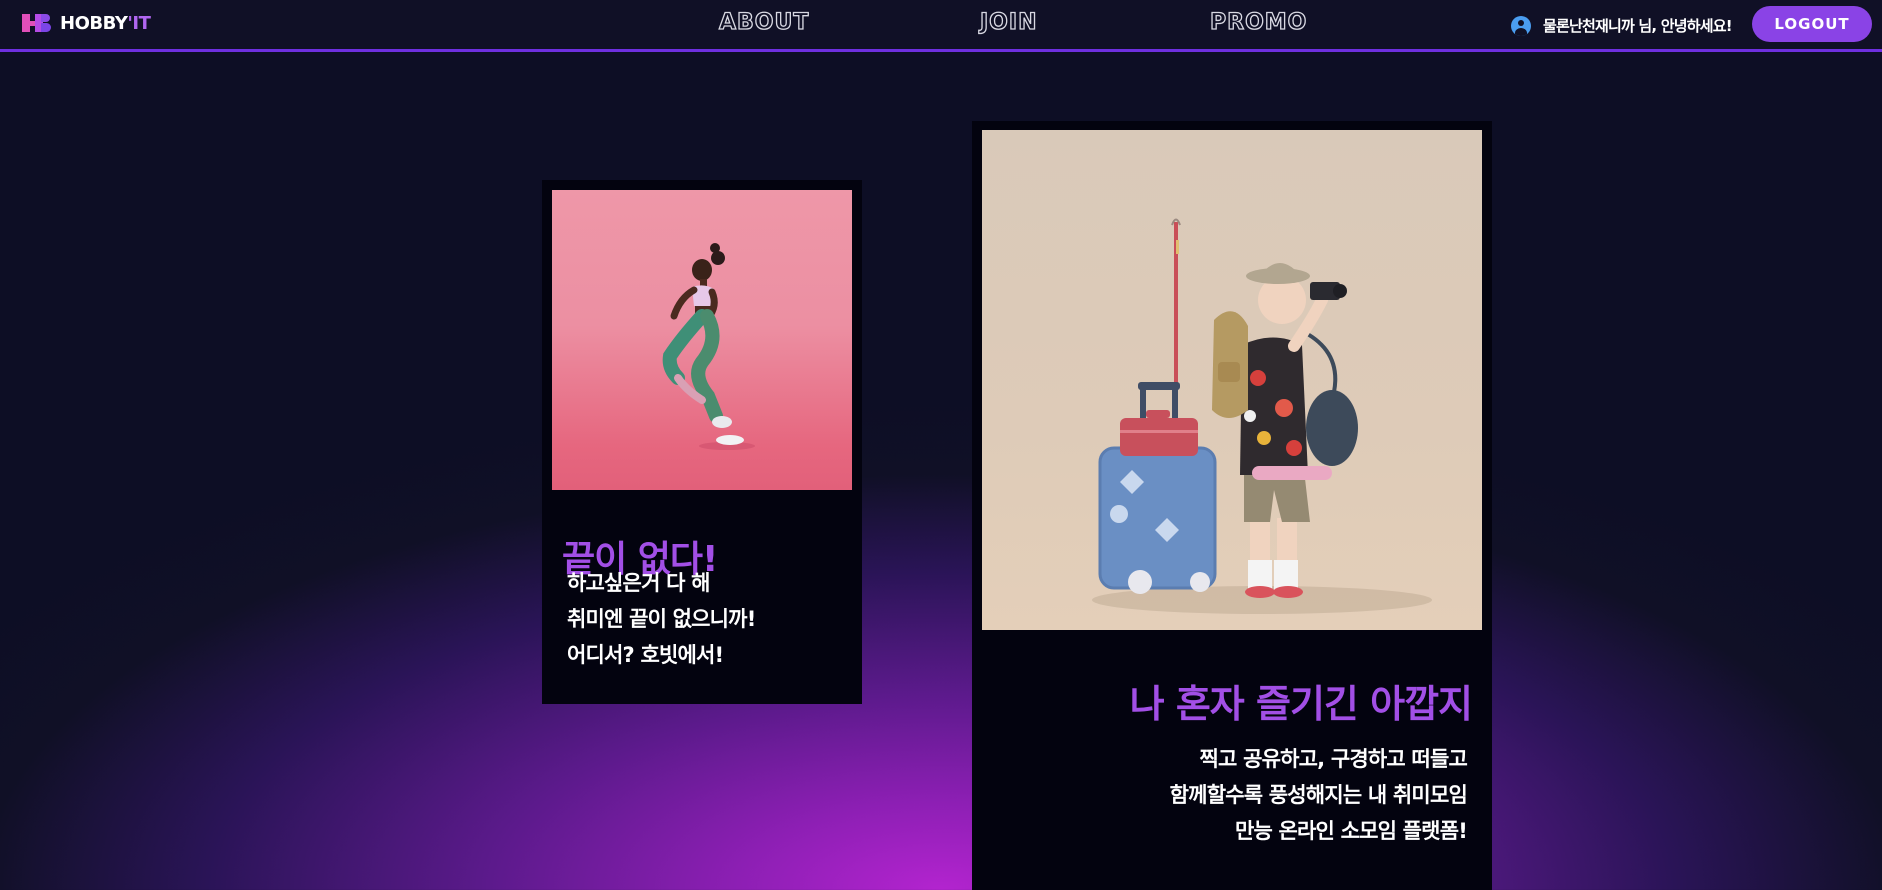 Image resolution: width=1882 pixels, height=890 pixels. I want to click on nav-about: ABOUT, so click(763, 22).